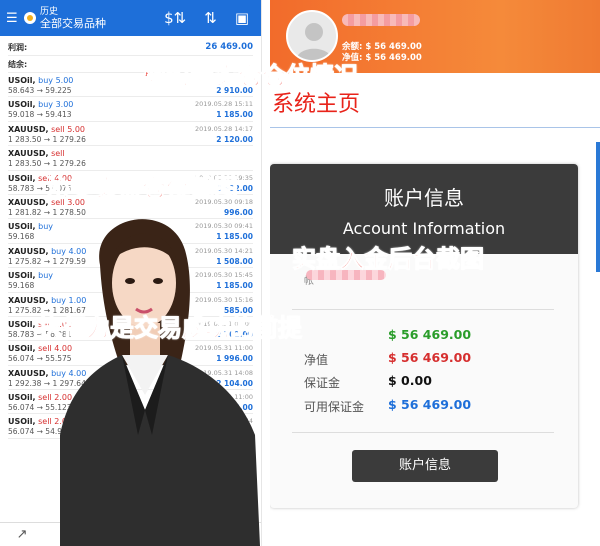 The height and width of the screenshot is (546, 600). Describe the element at coordinates (229, 47) in the screenshot. I see `profit-value: 26 469.00` at that location.